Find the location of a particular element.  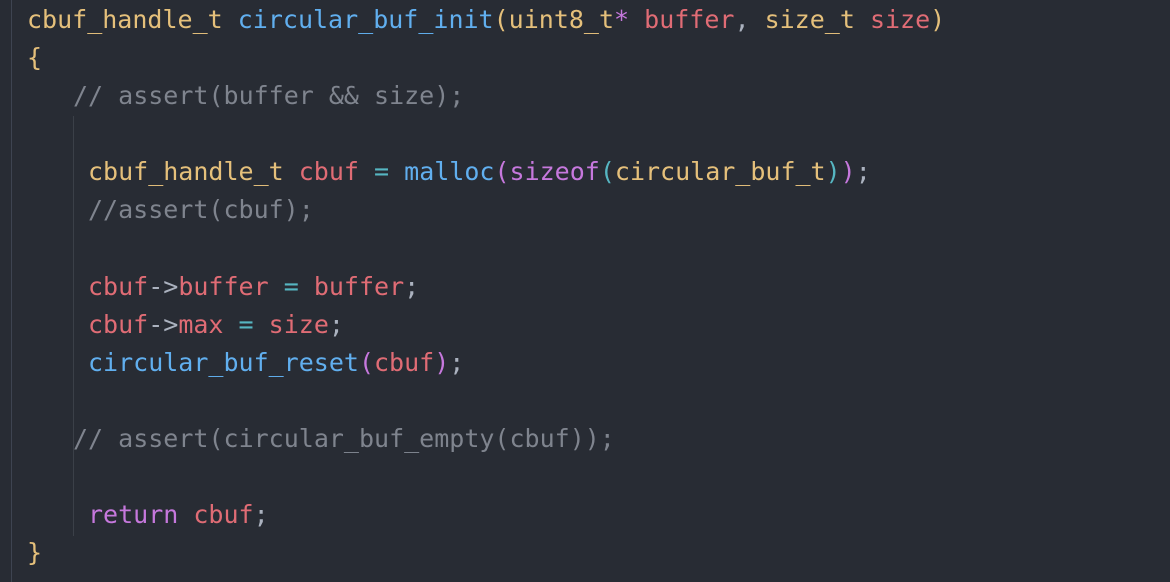

code-line: { is located at coordinates (486, 58).